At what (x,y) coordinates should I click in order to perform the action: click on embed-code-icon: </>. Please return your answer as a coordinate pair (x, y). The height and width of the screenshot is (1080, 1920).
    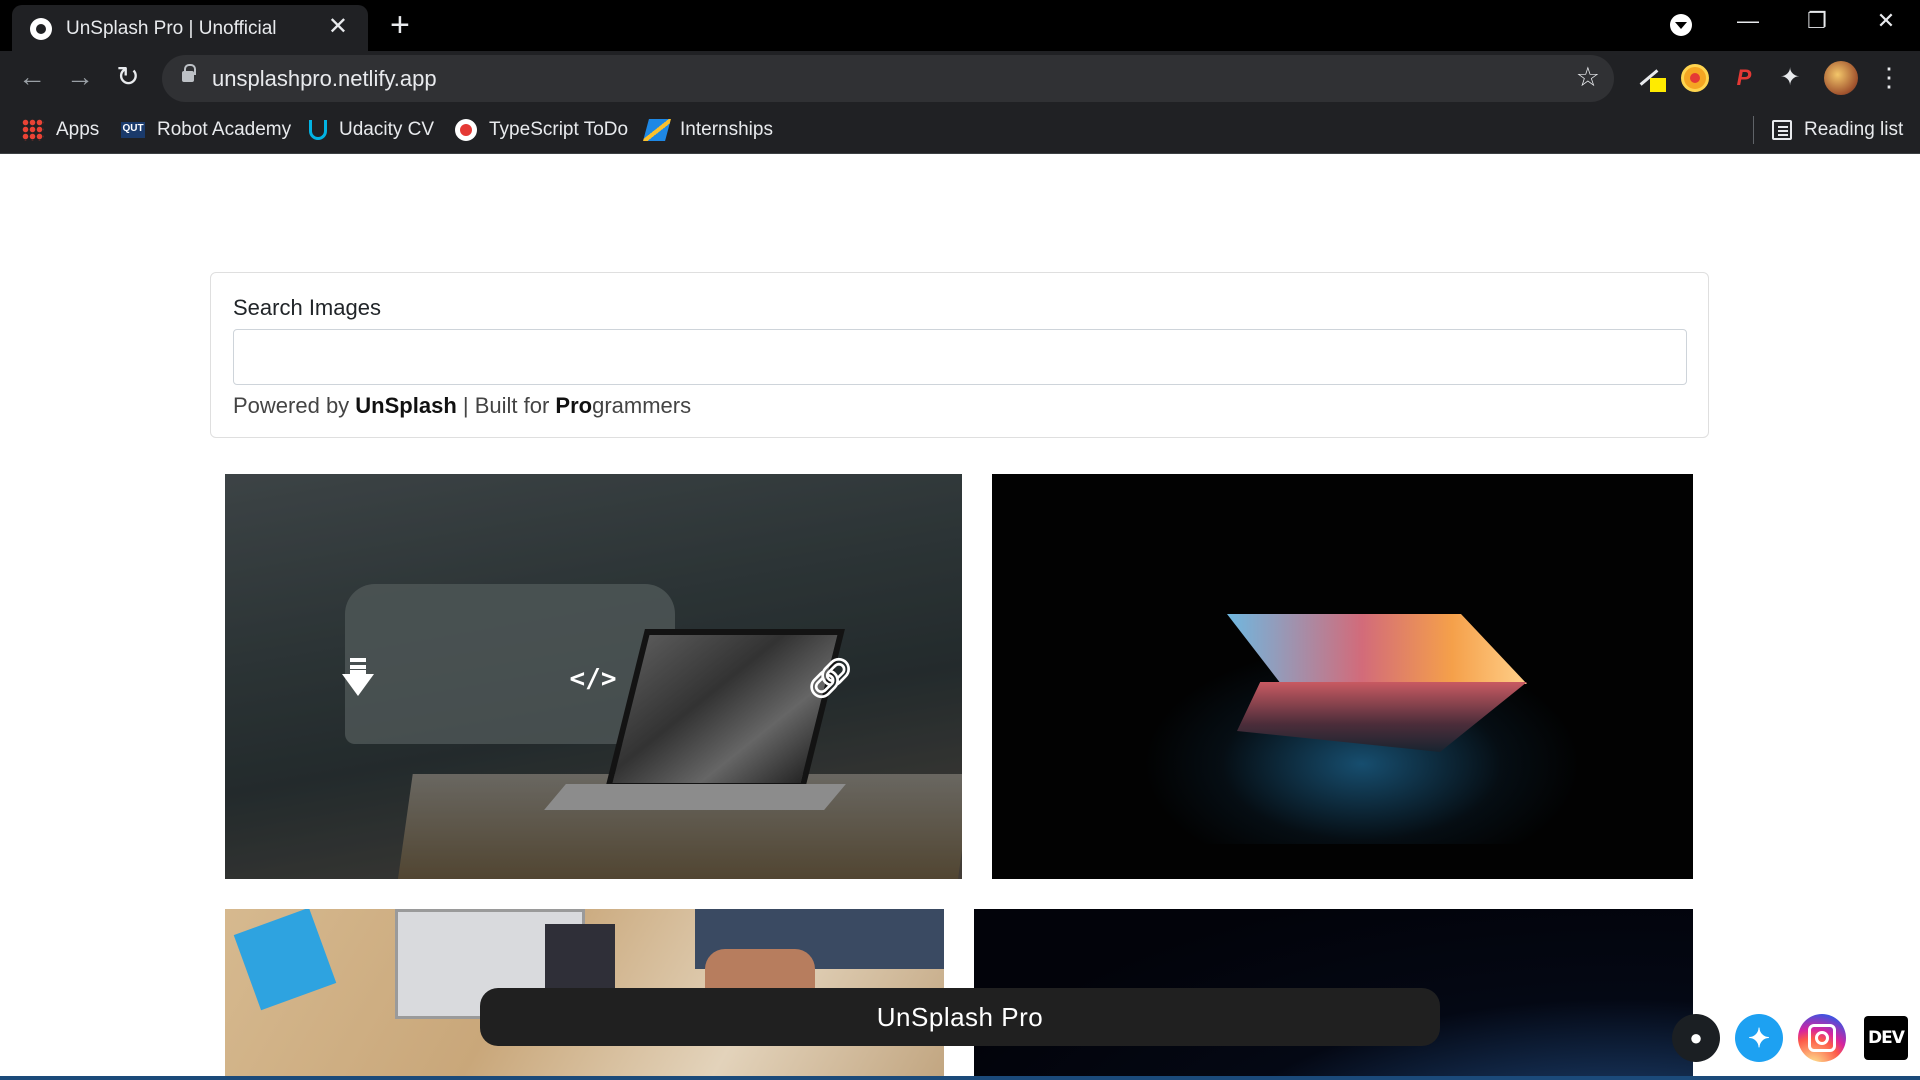
    Looking at the image, I should click on (593, 679).